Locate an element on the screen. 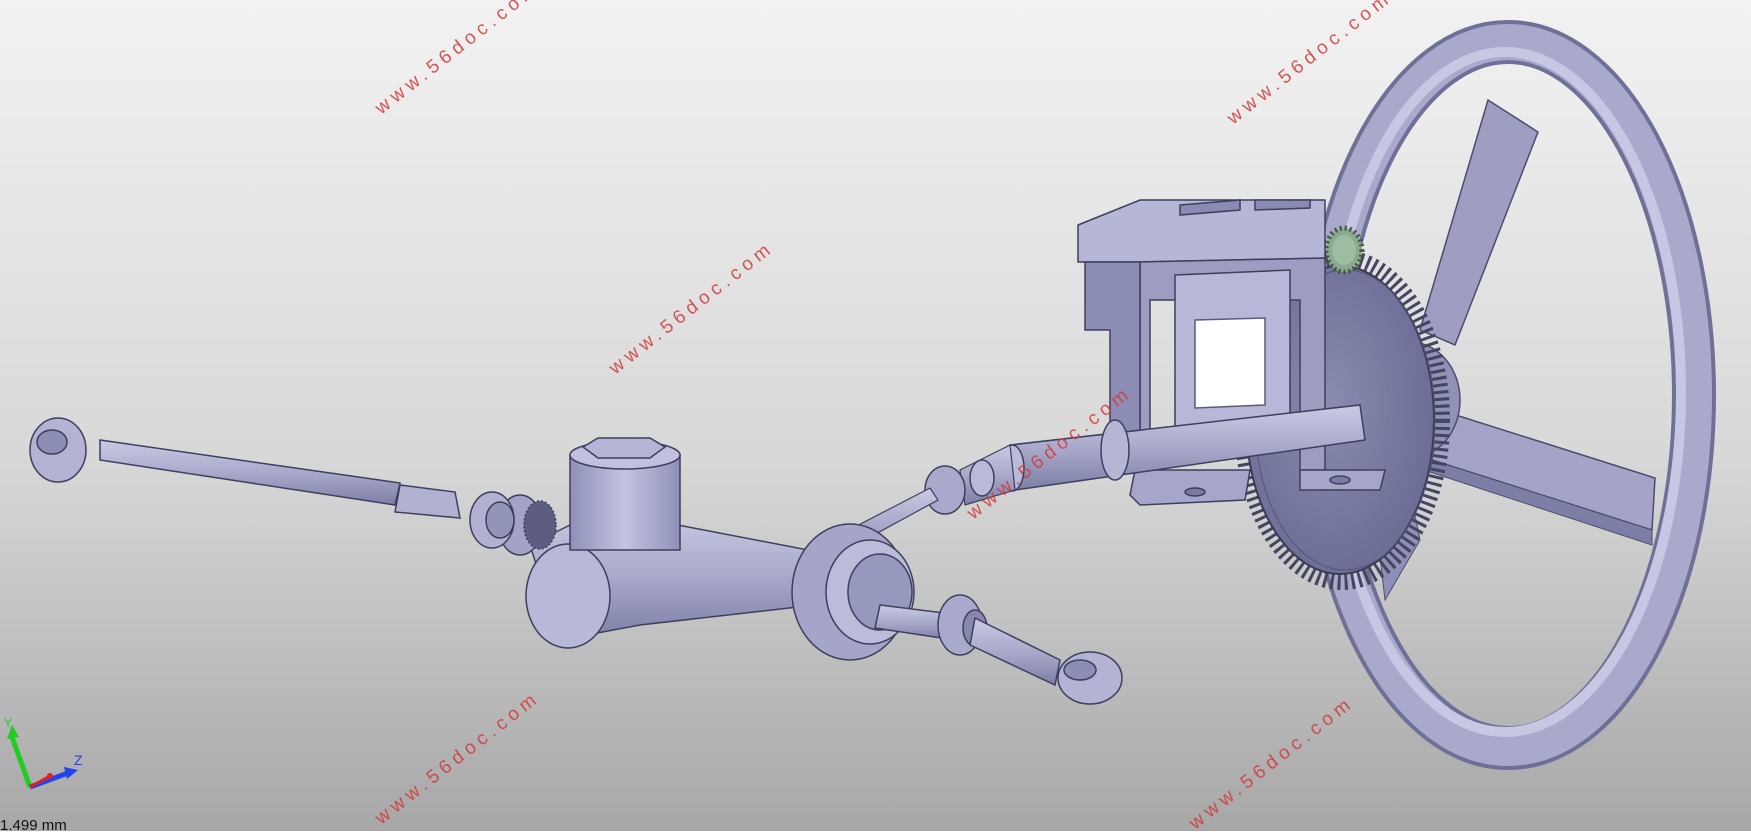  rack-housing is located at coordinates (692, 549).